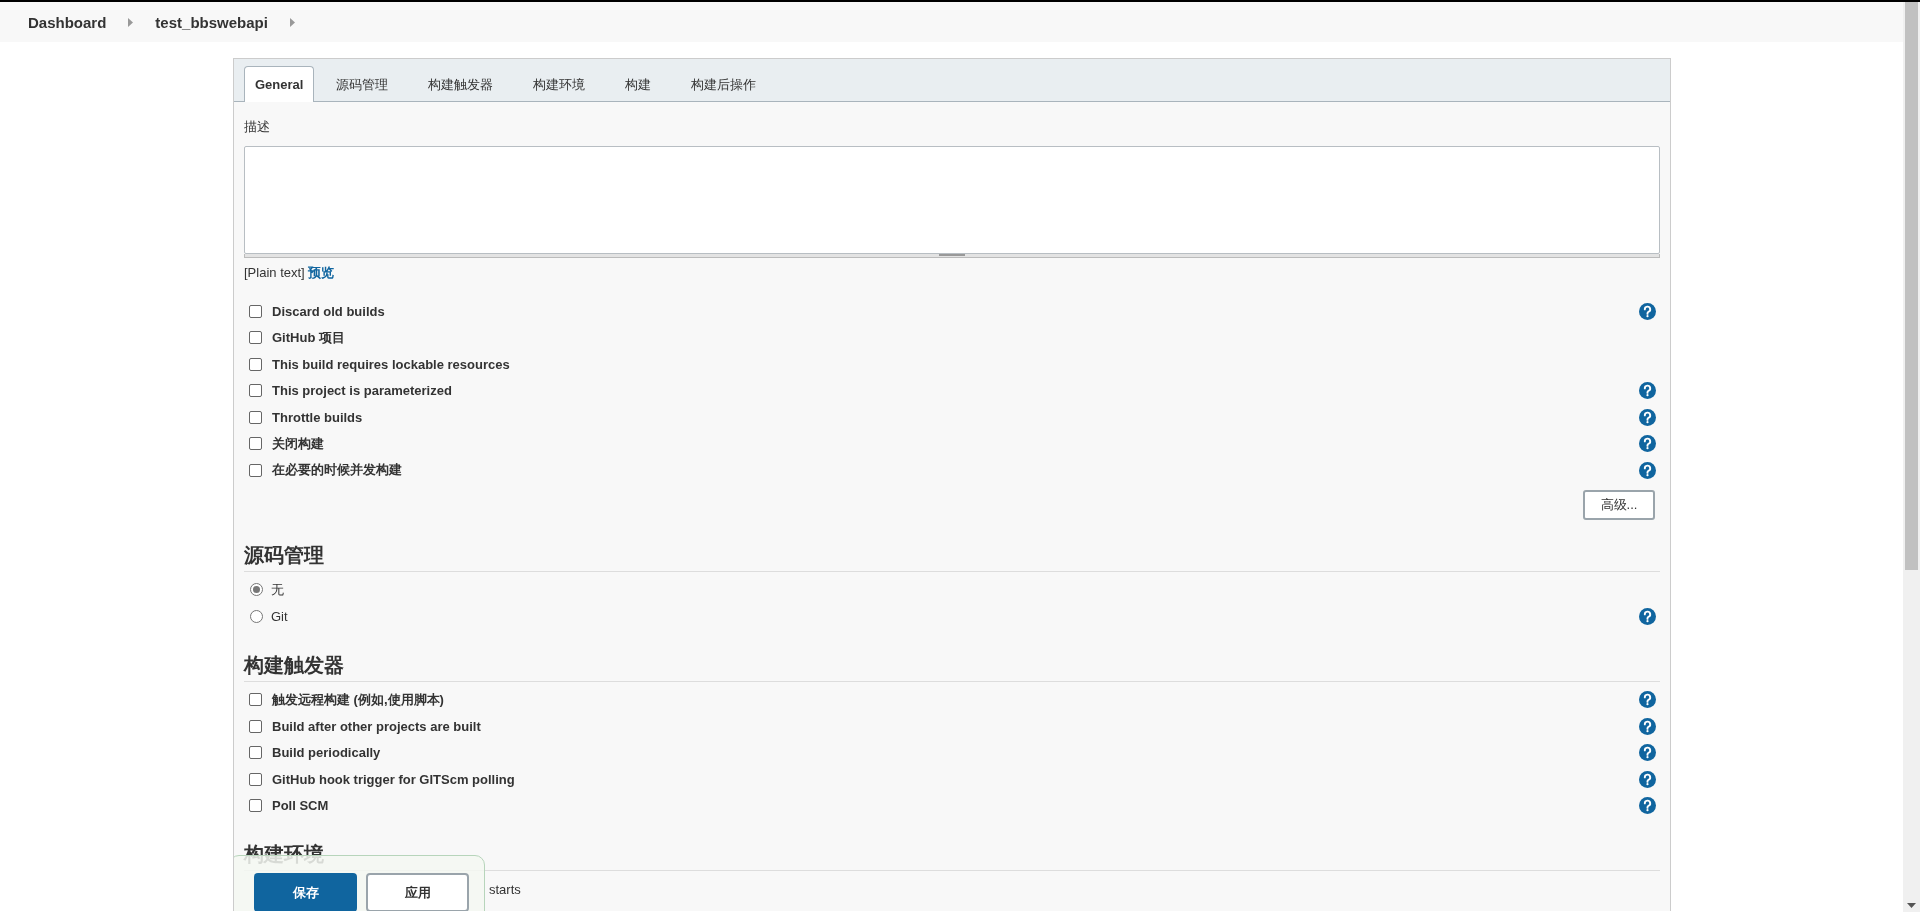 The height and width of the screenshot is (912, 1920). I want to click on field-label: 描述, so click(257, 127).